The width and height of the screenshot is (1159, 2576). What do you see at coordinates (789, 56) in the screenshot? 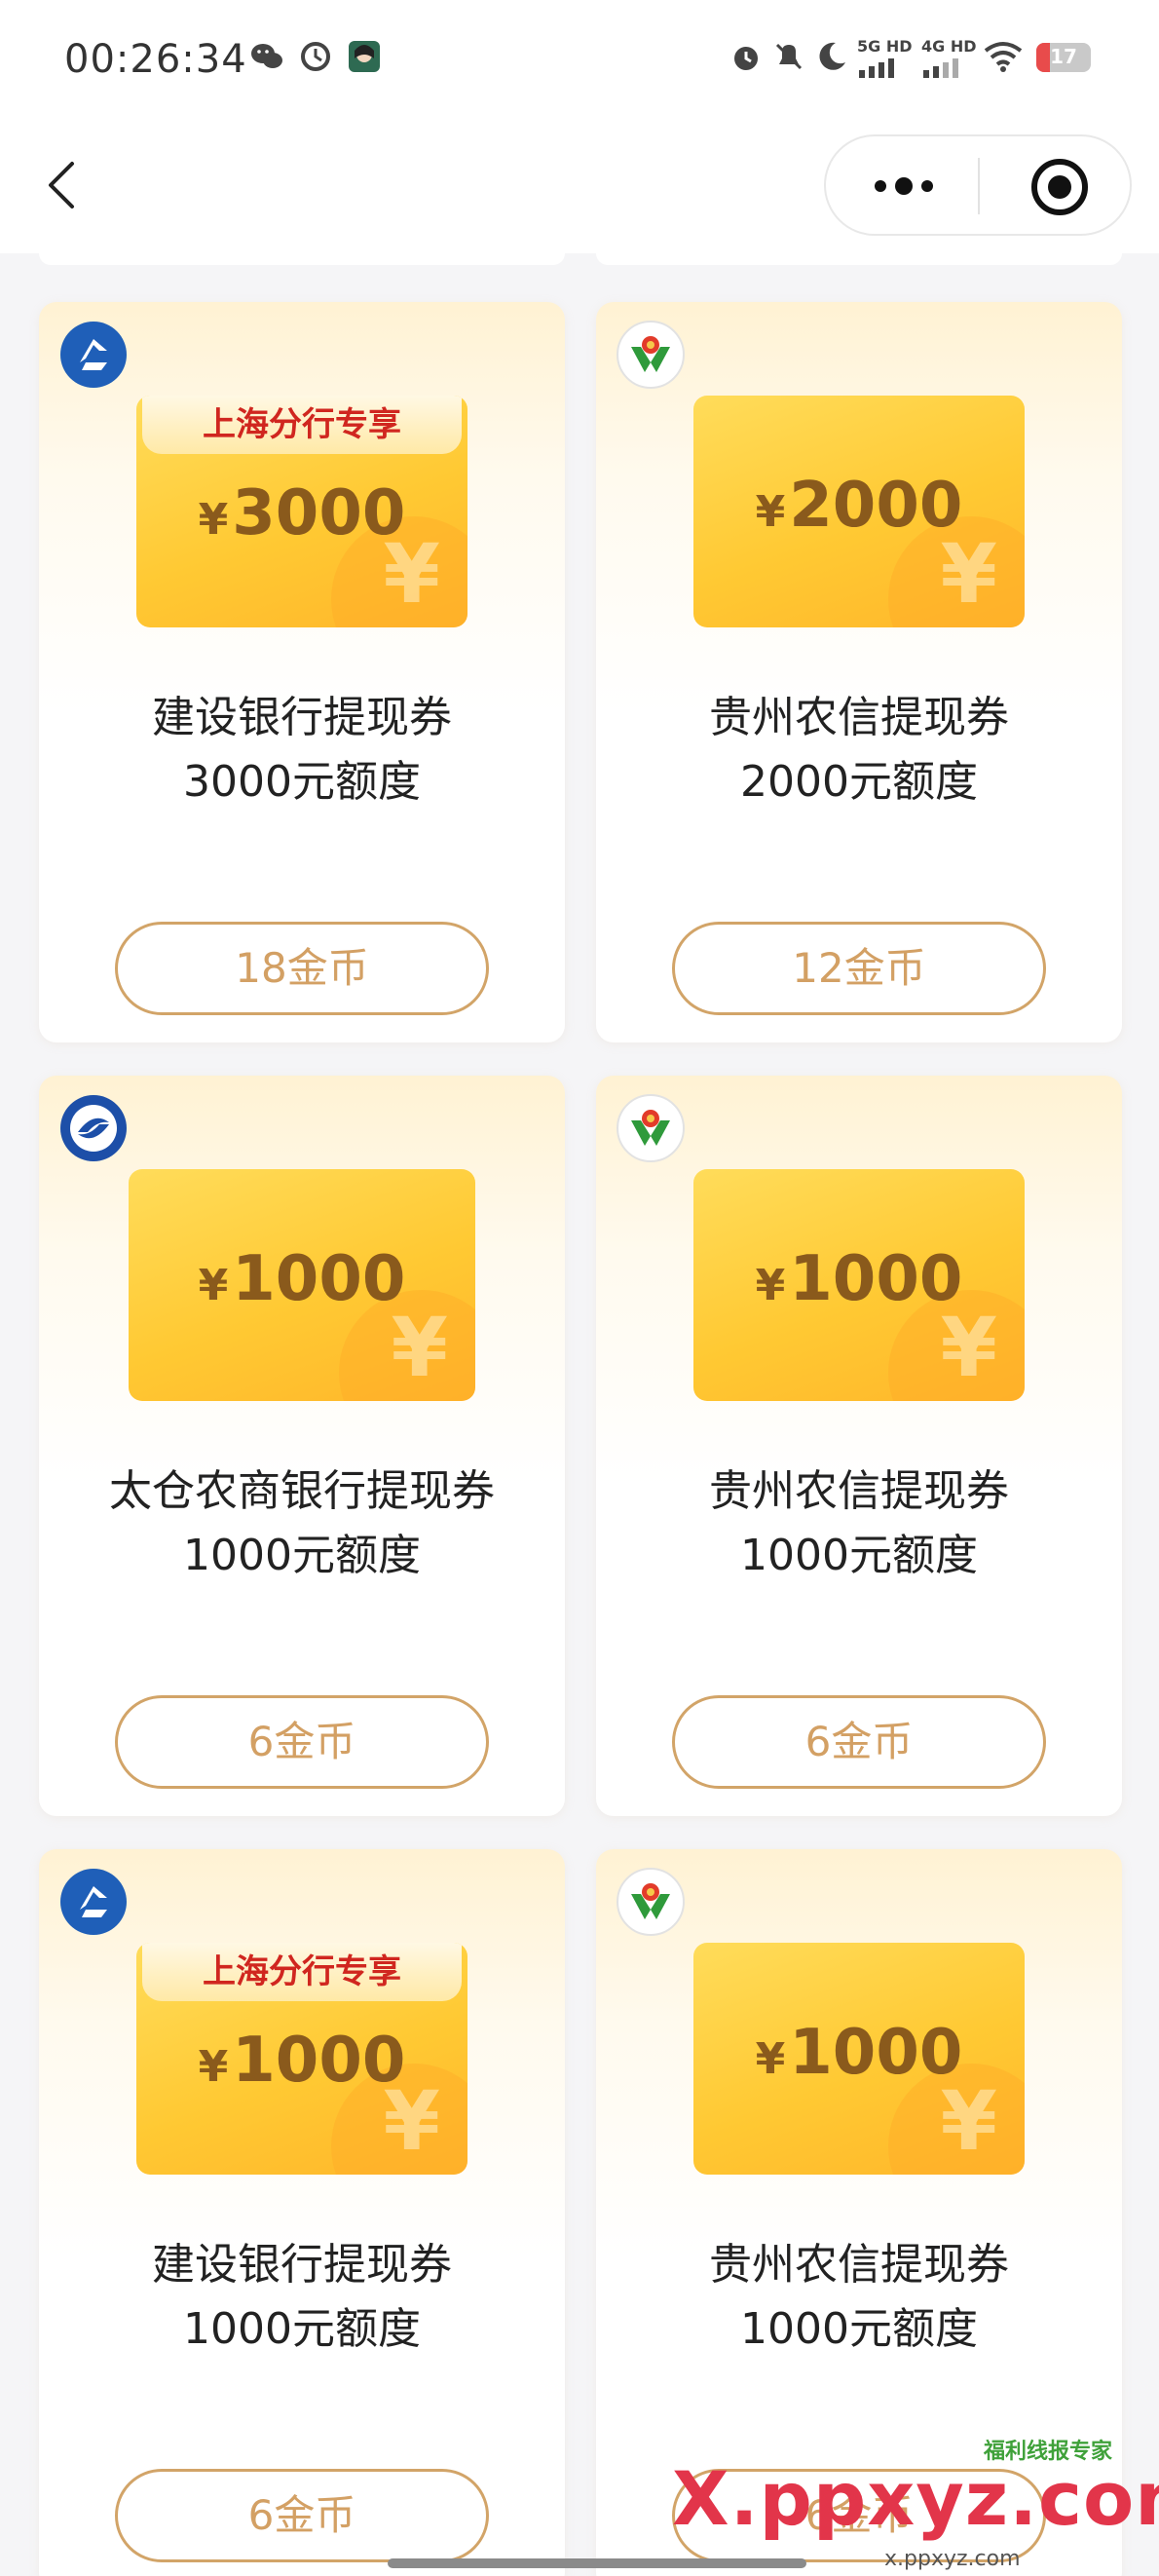
I see `mute-bell-icon` at bounding box center [789, 56].